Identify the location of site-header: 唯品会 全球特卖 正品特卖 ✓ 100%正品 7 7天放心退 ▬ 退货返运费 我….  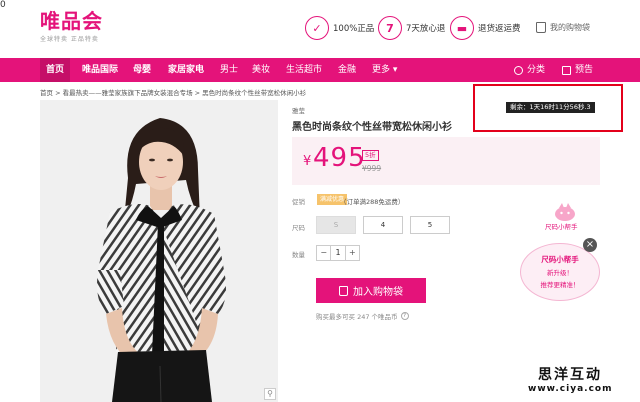
(320, 29).